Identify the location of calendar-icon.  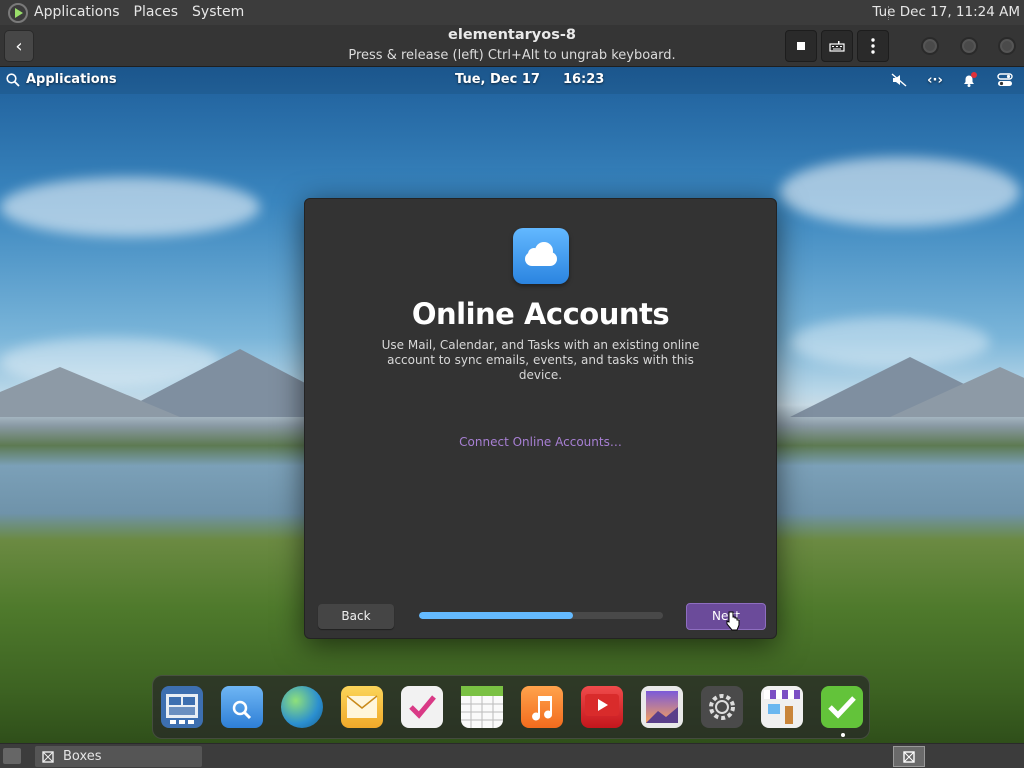
(482, 707).